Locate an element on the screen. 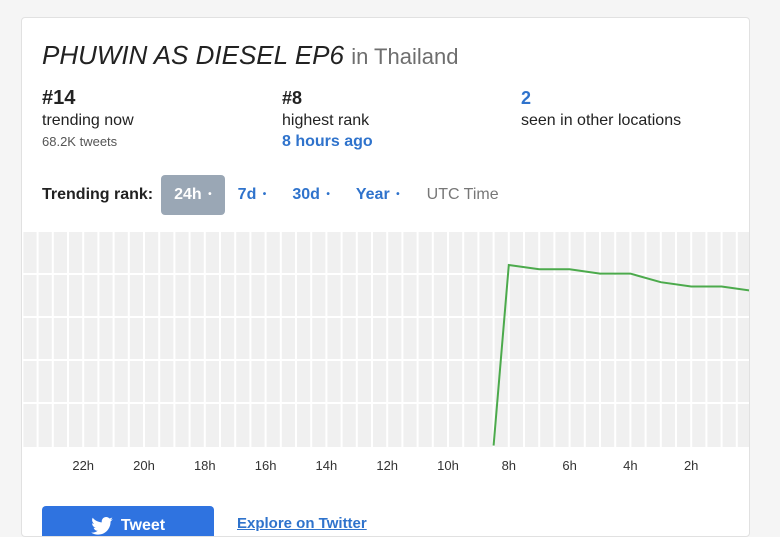  chart-x-axis: 22h 20h 18h 16h 14h 12h 10h 8h 6h 4h 2h is located at coordinates (386, 468).